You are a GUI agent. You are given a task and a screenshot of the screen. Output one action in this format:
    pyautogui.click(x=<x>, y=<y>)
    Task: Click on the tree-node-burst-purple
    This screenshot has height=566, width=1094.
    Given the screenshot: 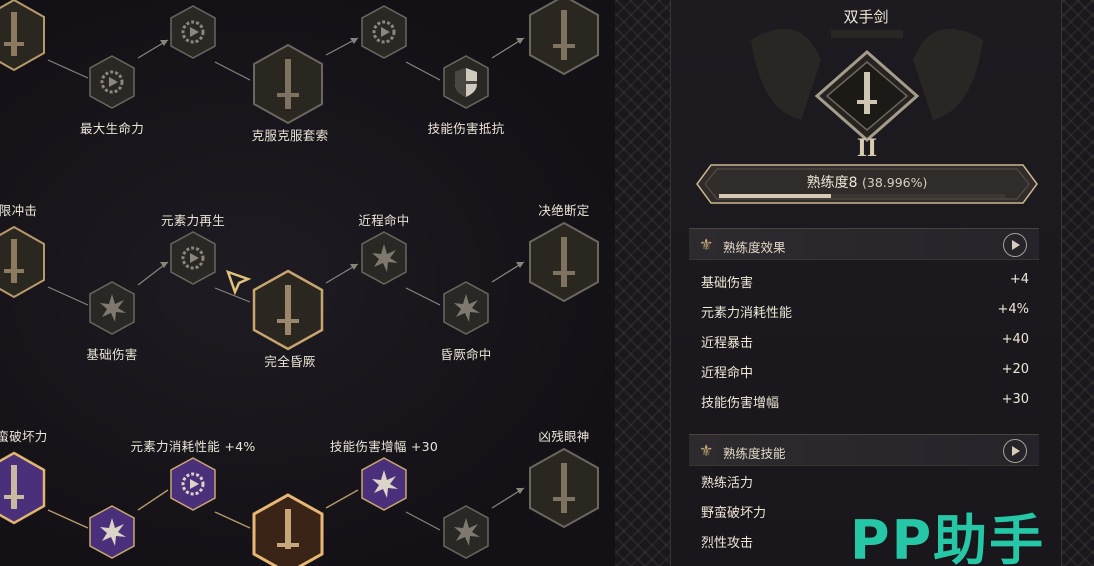 What is the action you would take?
    pyautogui.click(x=112, y=532)
    